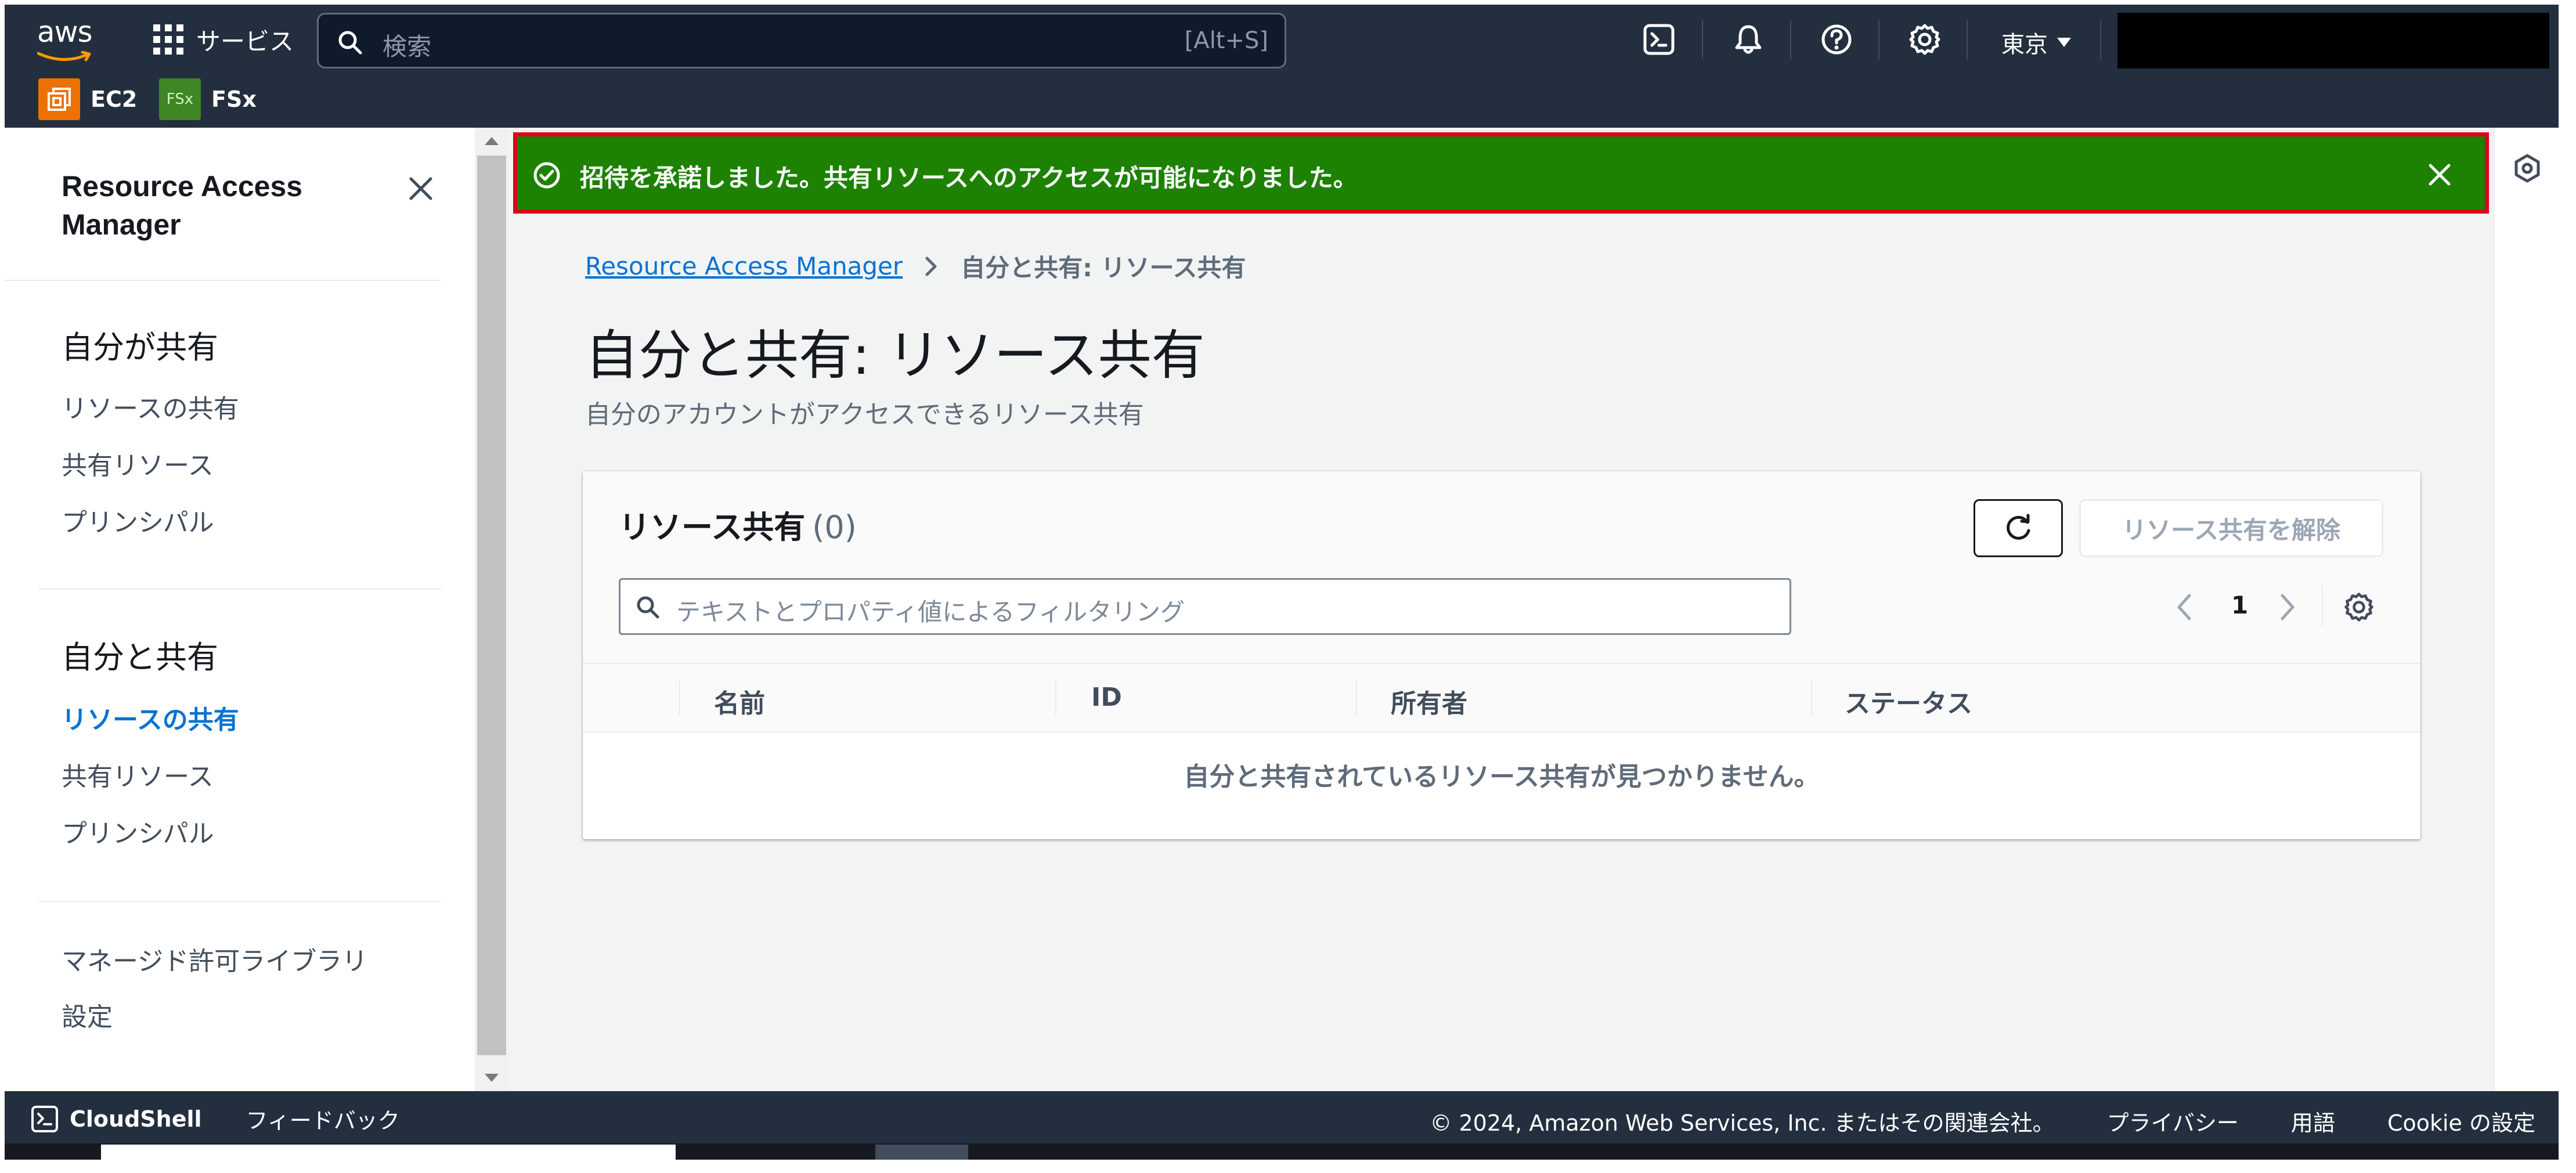 The height and width of the screenshot is (1173, 2576). I want to click on flash-message: 招待を承諾しました。共有リソースへのアクセスが可能になりました。, so click(969, 178).